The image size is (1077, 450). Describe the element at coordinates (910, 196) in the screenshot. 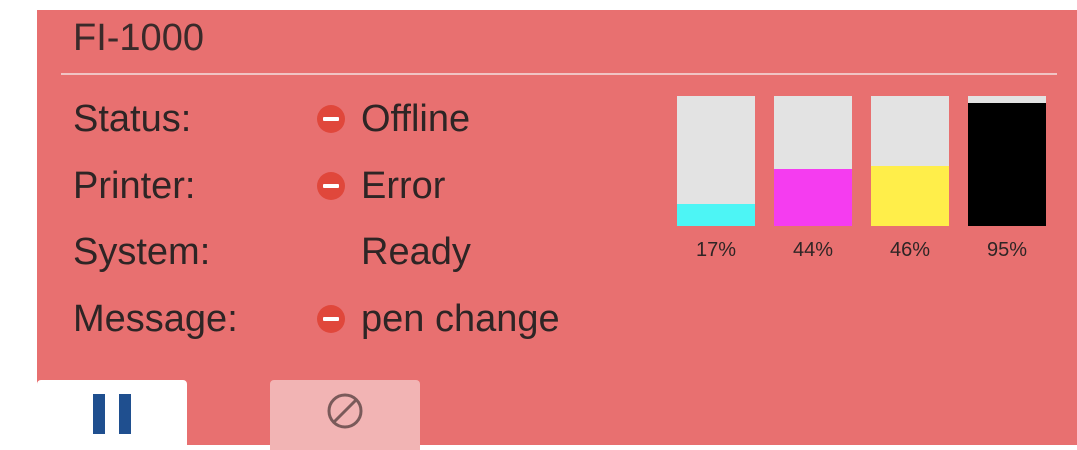

I see `ink-fill-yellow` at that location.